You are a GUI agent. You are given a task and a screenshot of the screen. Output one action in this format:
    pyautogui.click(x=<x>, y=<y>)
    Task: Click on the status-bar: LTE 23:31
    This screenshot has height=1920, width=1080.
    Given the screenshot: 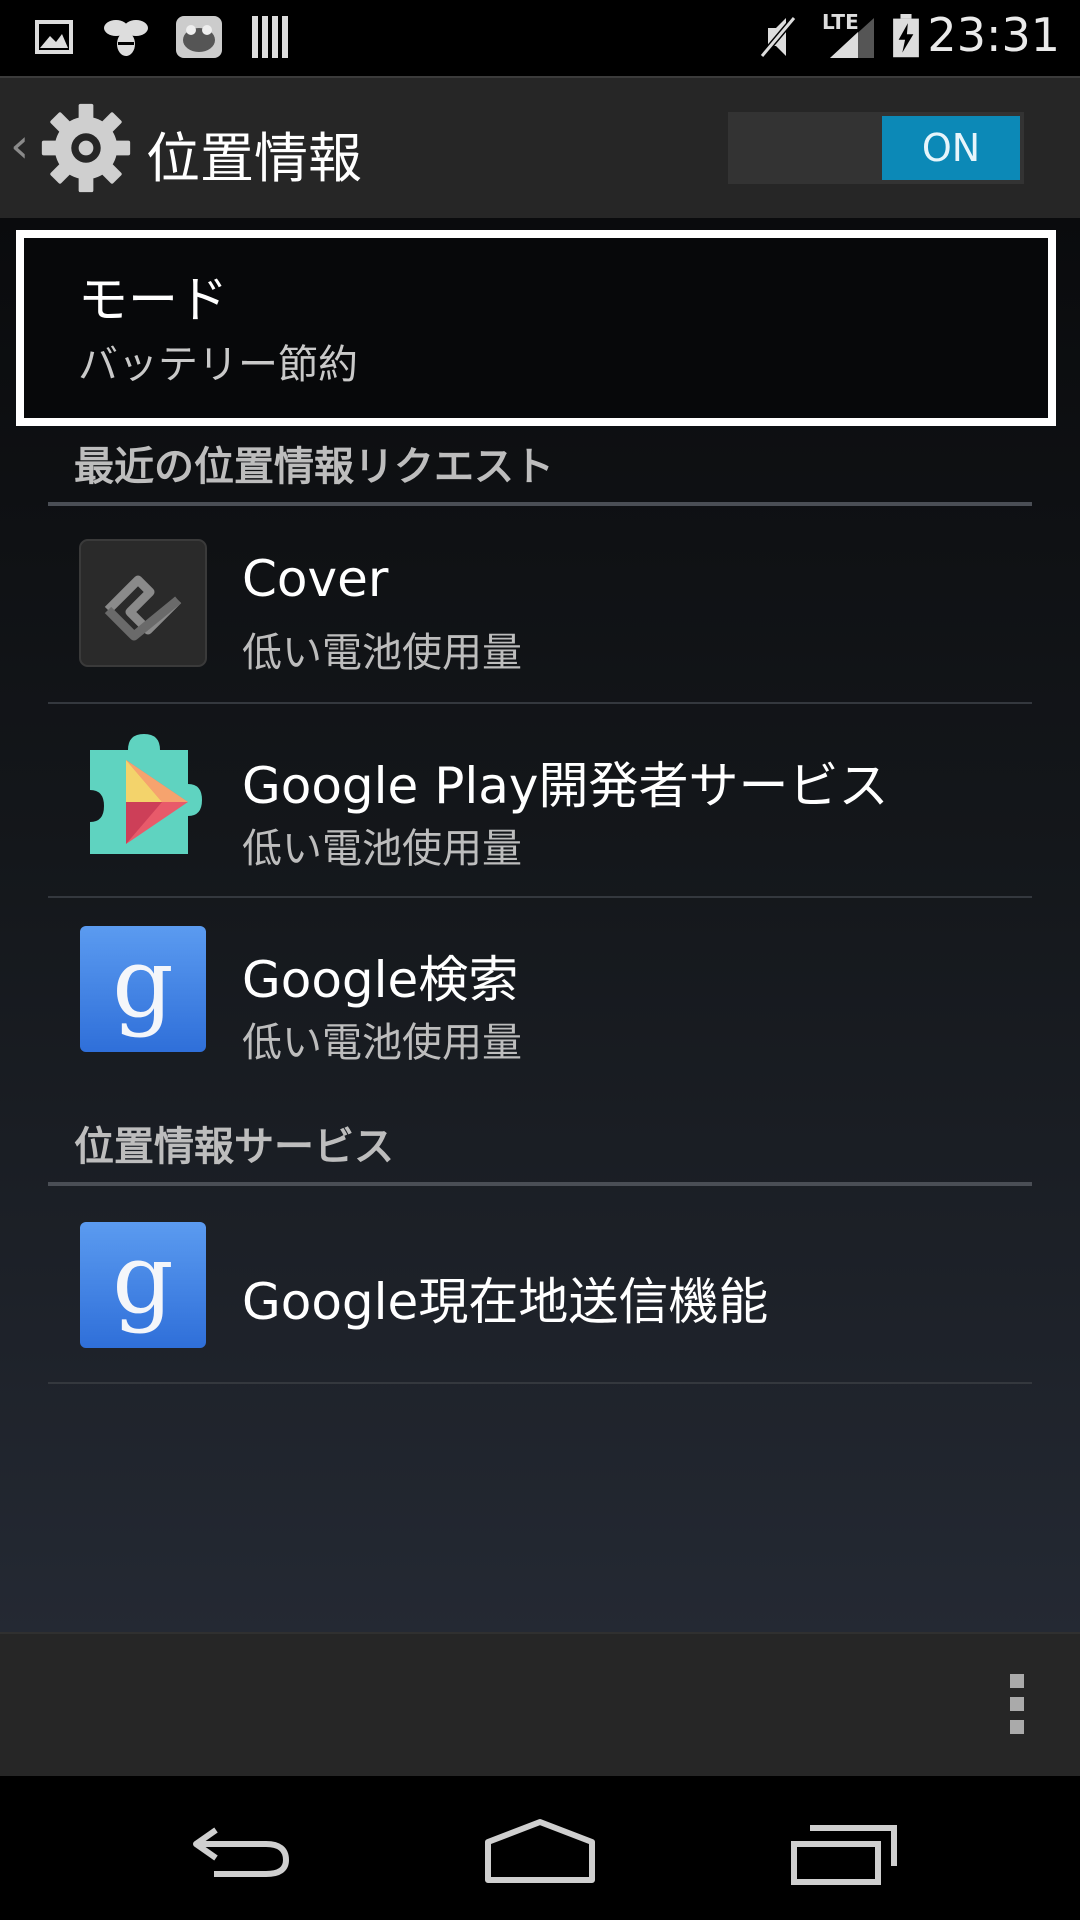 What is the action you would take?
    pyautogui.click(x=540, y=37)
    